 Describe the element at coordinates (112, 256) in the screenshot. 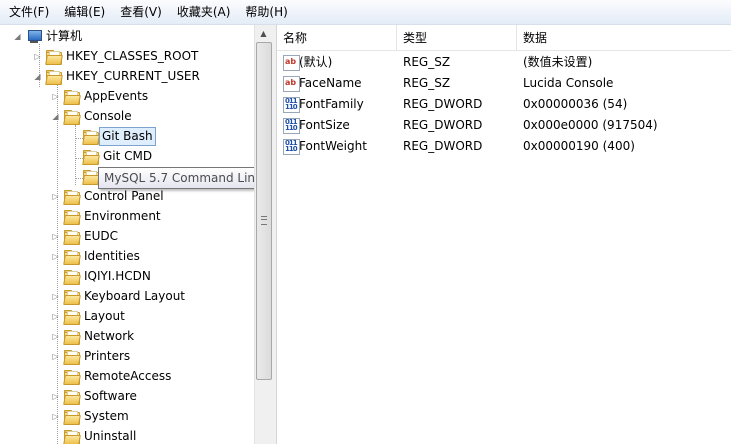

I see `tree-node-label: Identities` at that location.